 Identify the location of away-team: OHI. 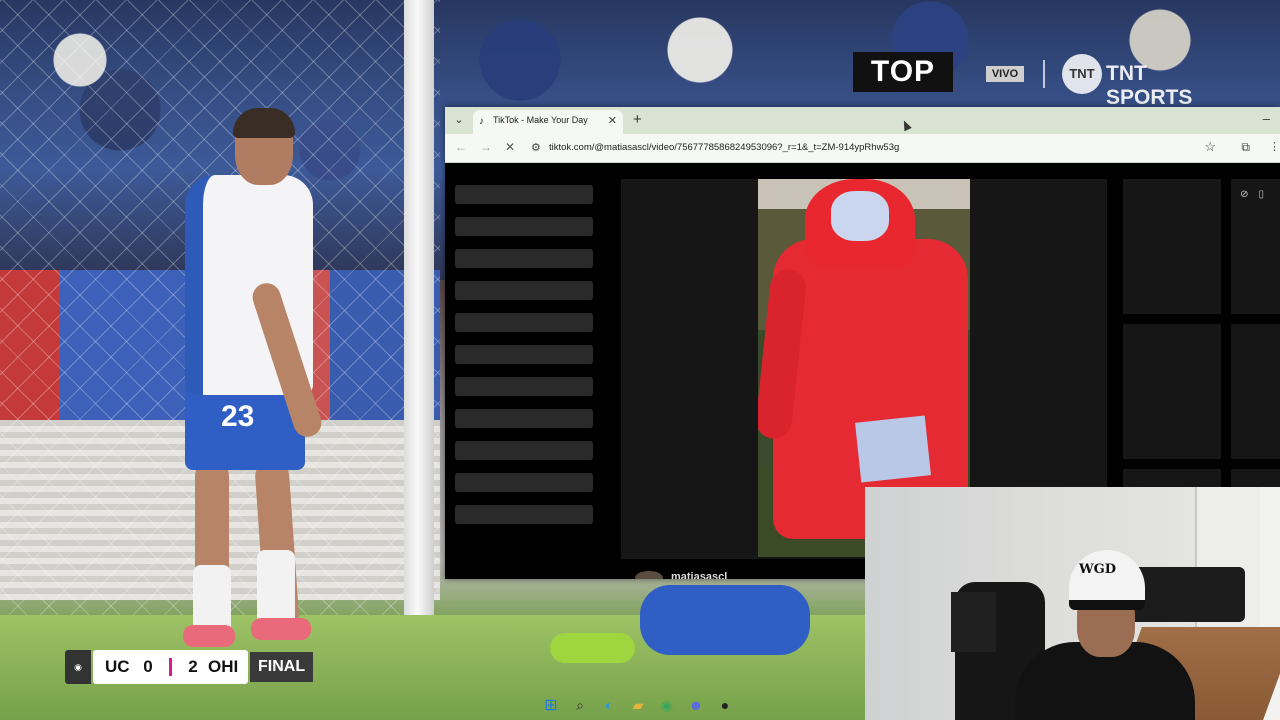
(223, 666).